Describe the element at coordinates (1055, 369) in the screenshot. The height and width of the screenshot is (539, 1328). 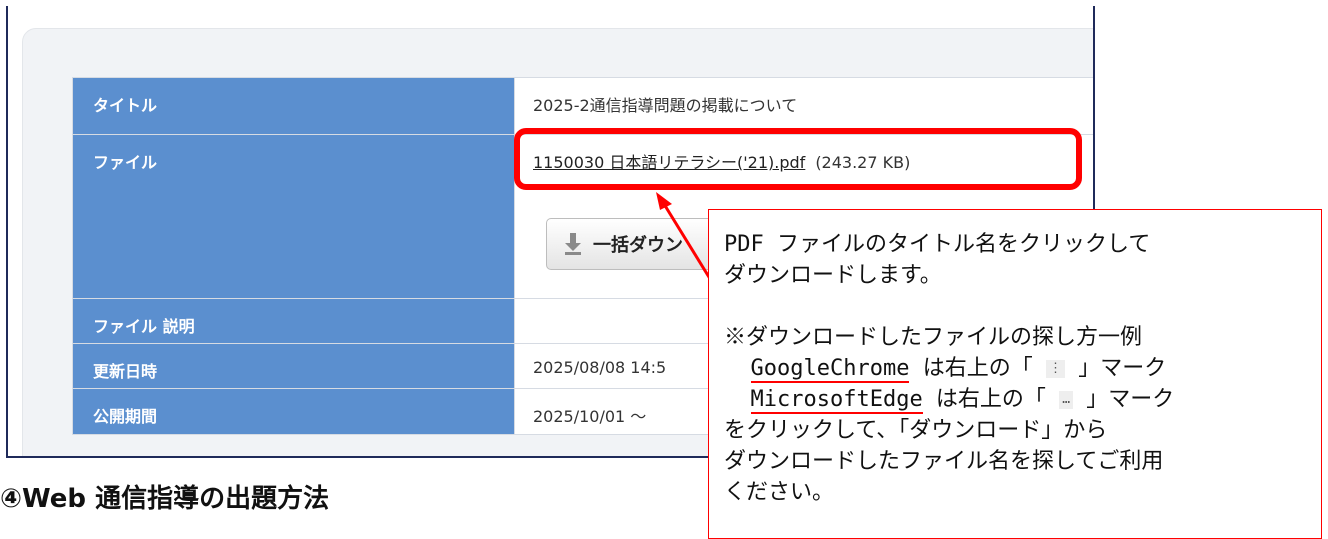
I see `kebab-menu-icon: ⋮` at that location.